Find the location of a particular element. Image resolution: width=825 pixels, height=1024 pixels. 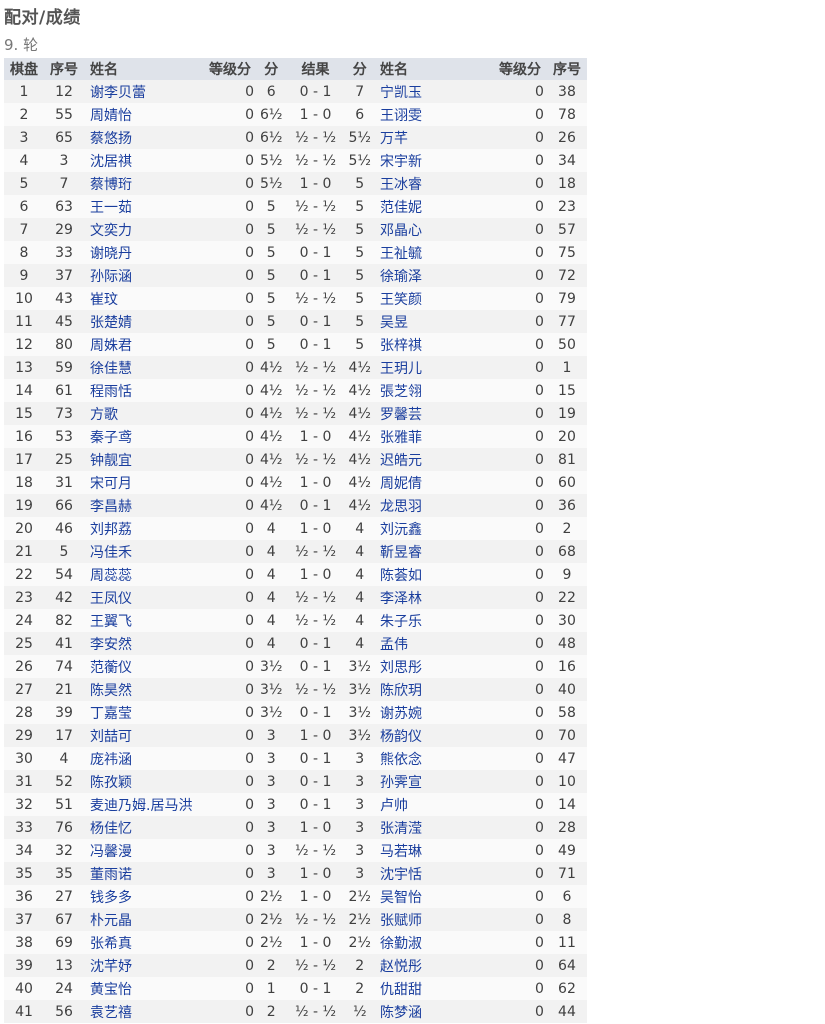

cell-black-name: 孙霁宣 is located at coordinates (433, 781).